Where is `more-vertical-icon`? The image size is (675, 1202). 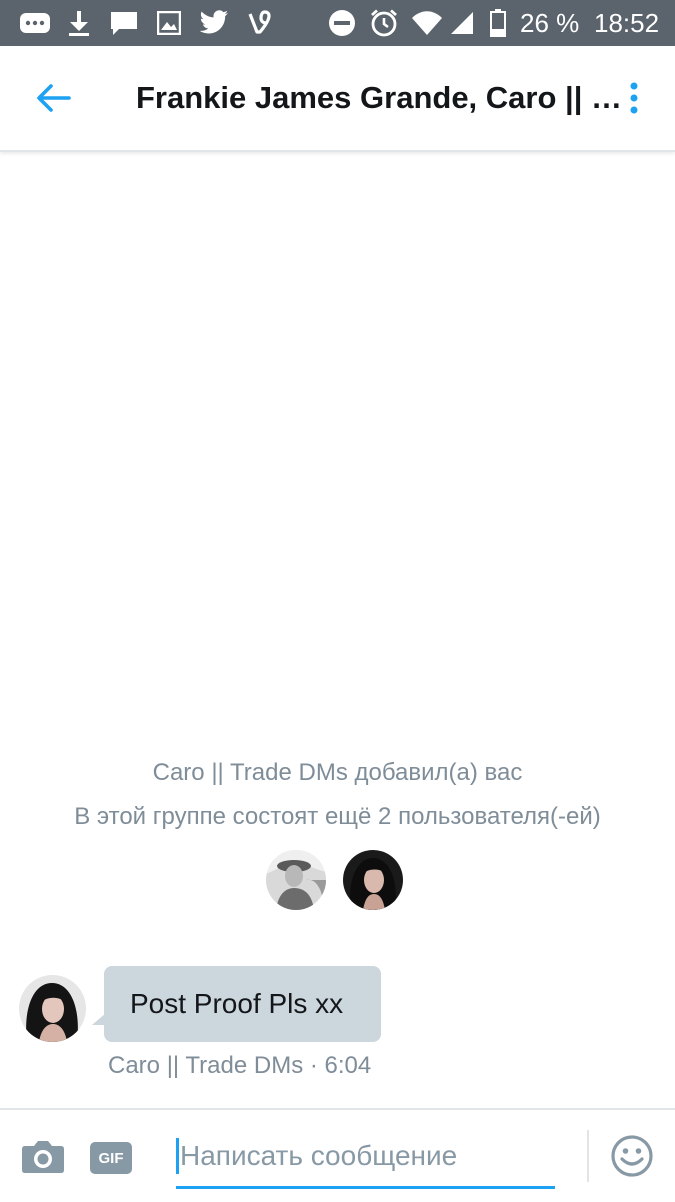
more-vertical-icon is located at coordinates (634, 98).